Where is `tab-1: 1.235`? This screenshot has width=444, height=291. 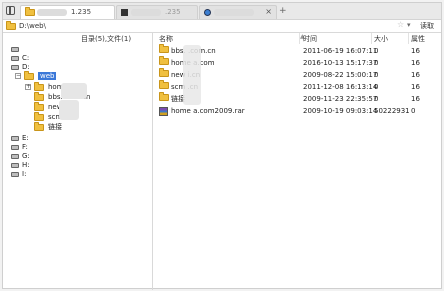
tab-1: 1.235 is located at coordinates (67, 12).